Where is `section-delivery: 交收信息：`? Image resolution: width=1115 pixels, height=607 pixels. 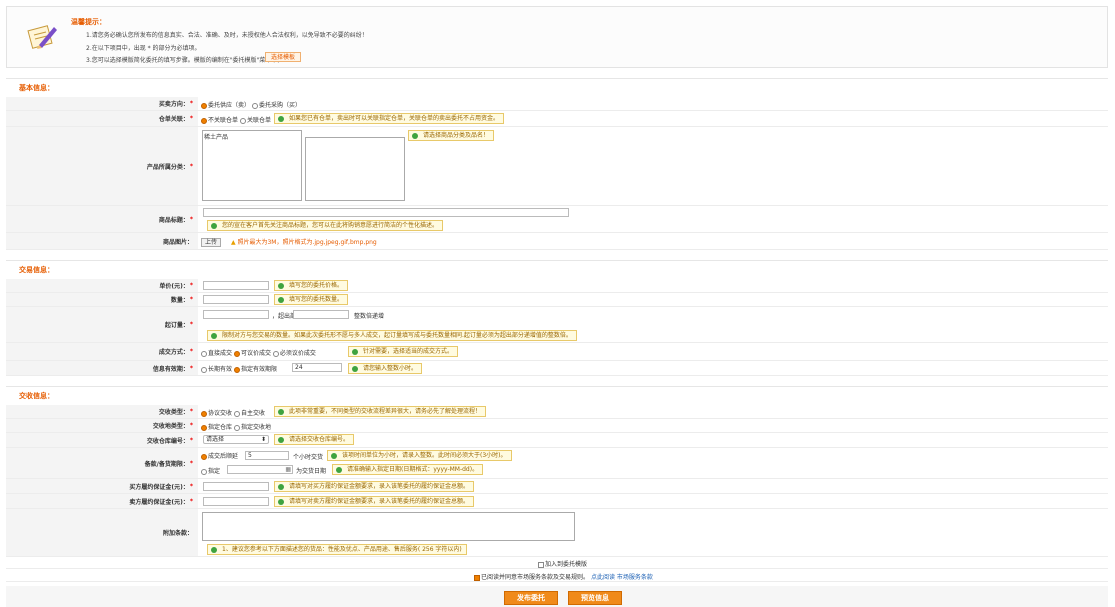
section-delivery: 交收信息： is located at coordinates (557, 393).